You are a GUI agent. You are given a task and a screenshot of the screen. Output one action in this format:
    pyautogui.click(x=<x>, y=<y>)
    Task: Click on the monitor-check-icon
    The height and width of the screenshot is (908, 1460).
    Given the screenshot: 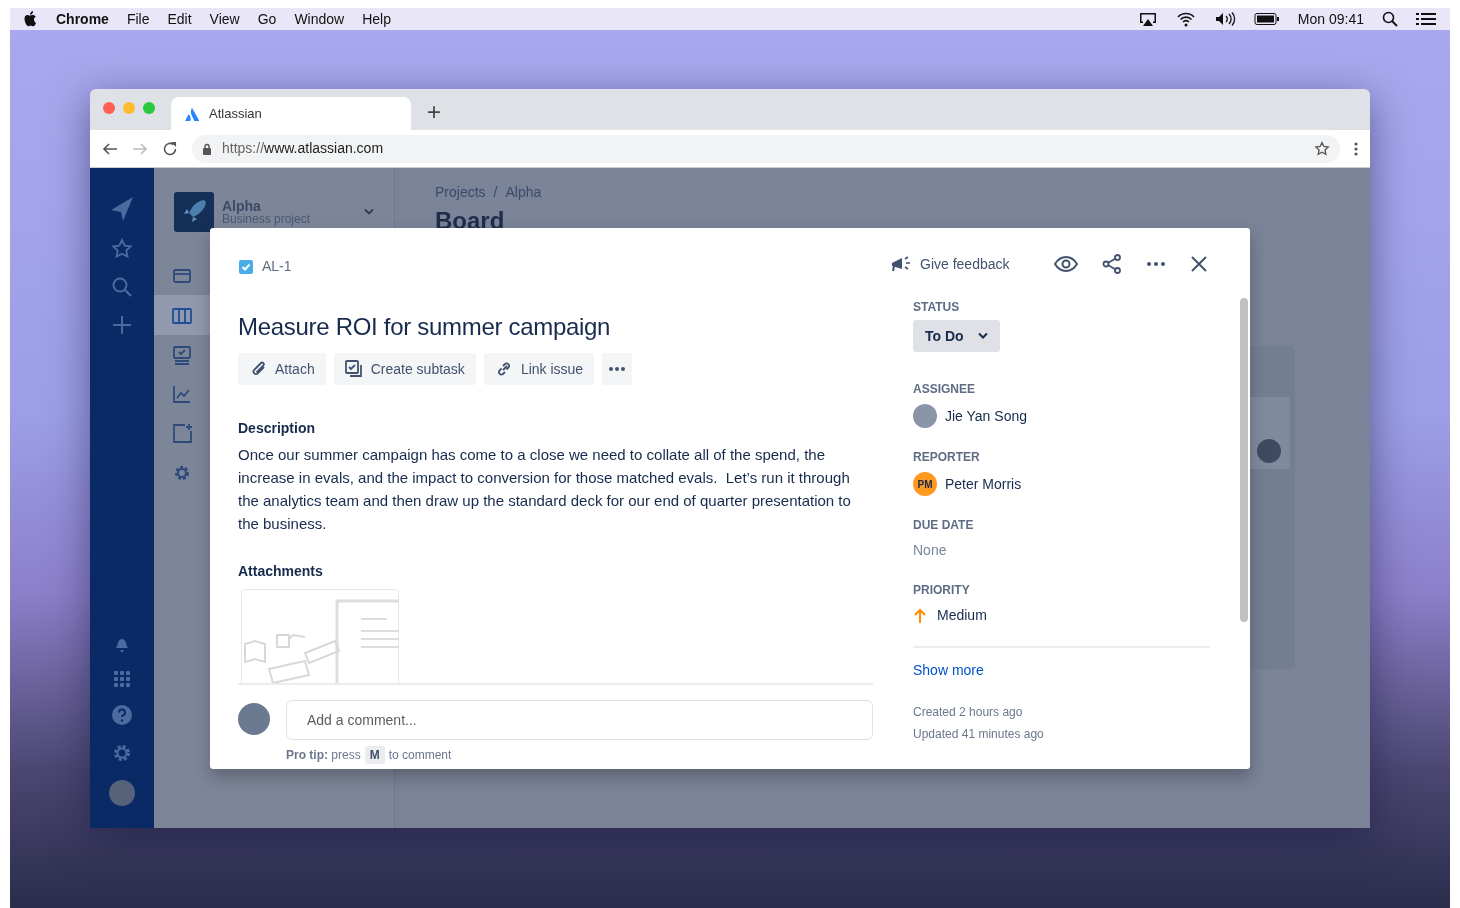 What is the action you would take?
    pyautogui.click(x=182, y=354)
    